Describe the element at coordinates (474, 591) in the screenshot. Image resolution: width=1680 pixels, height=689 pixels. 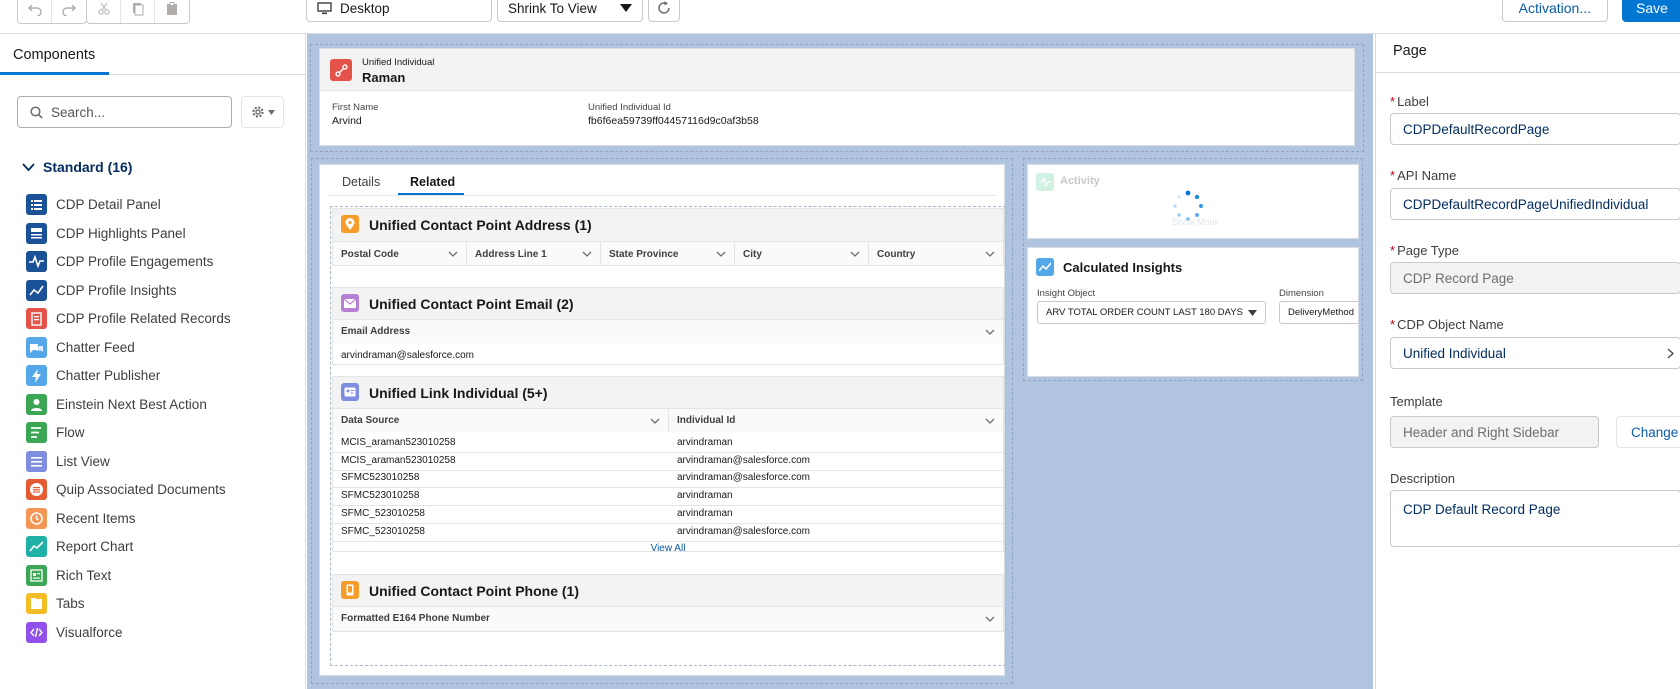
I see `phone-list-title: Unified Contact Point Phone (1)` at that location.